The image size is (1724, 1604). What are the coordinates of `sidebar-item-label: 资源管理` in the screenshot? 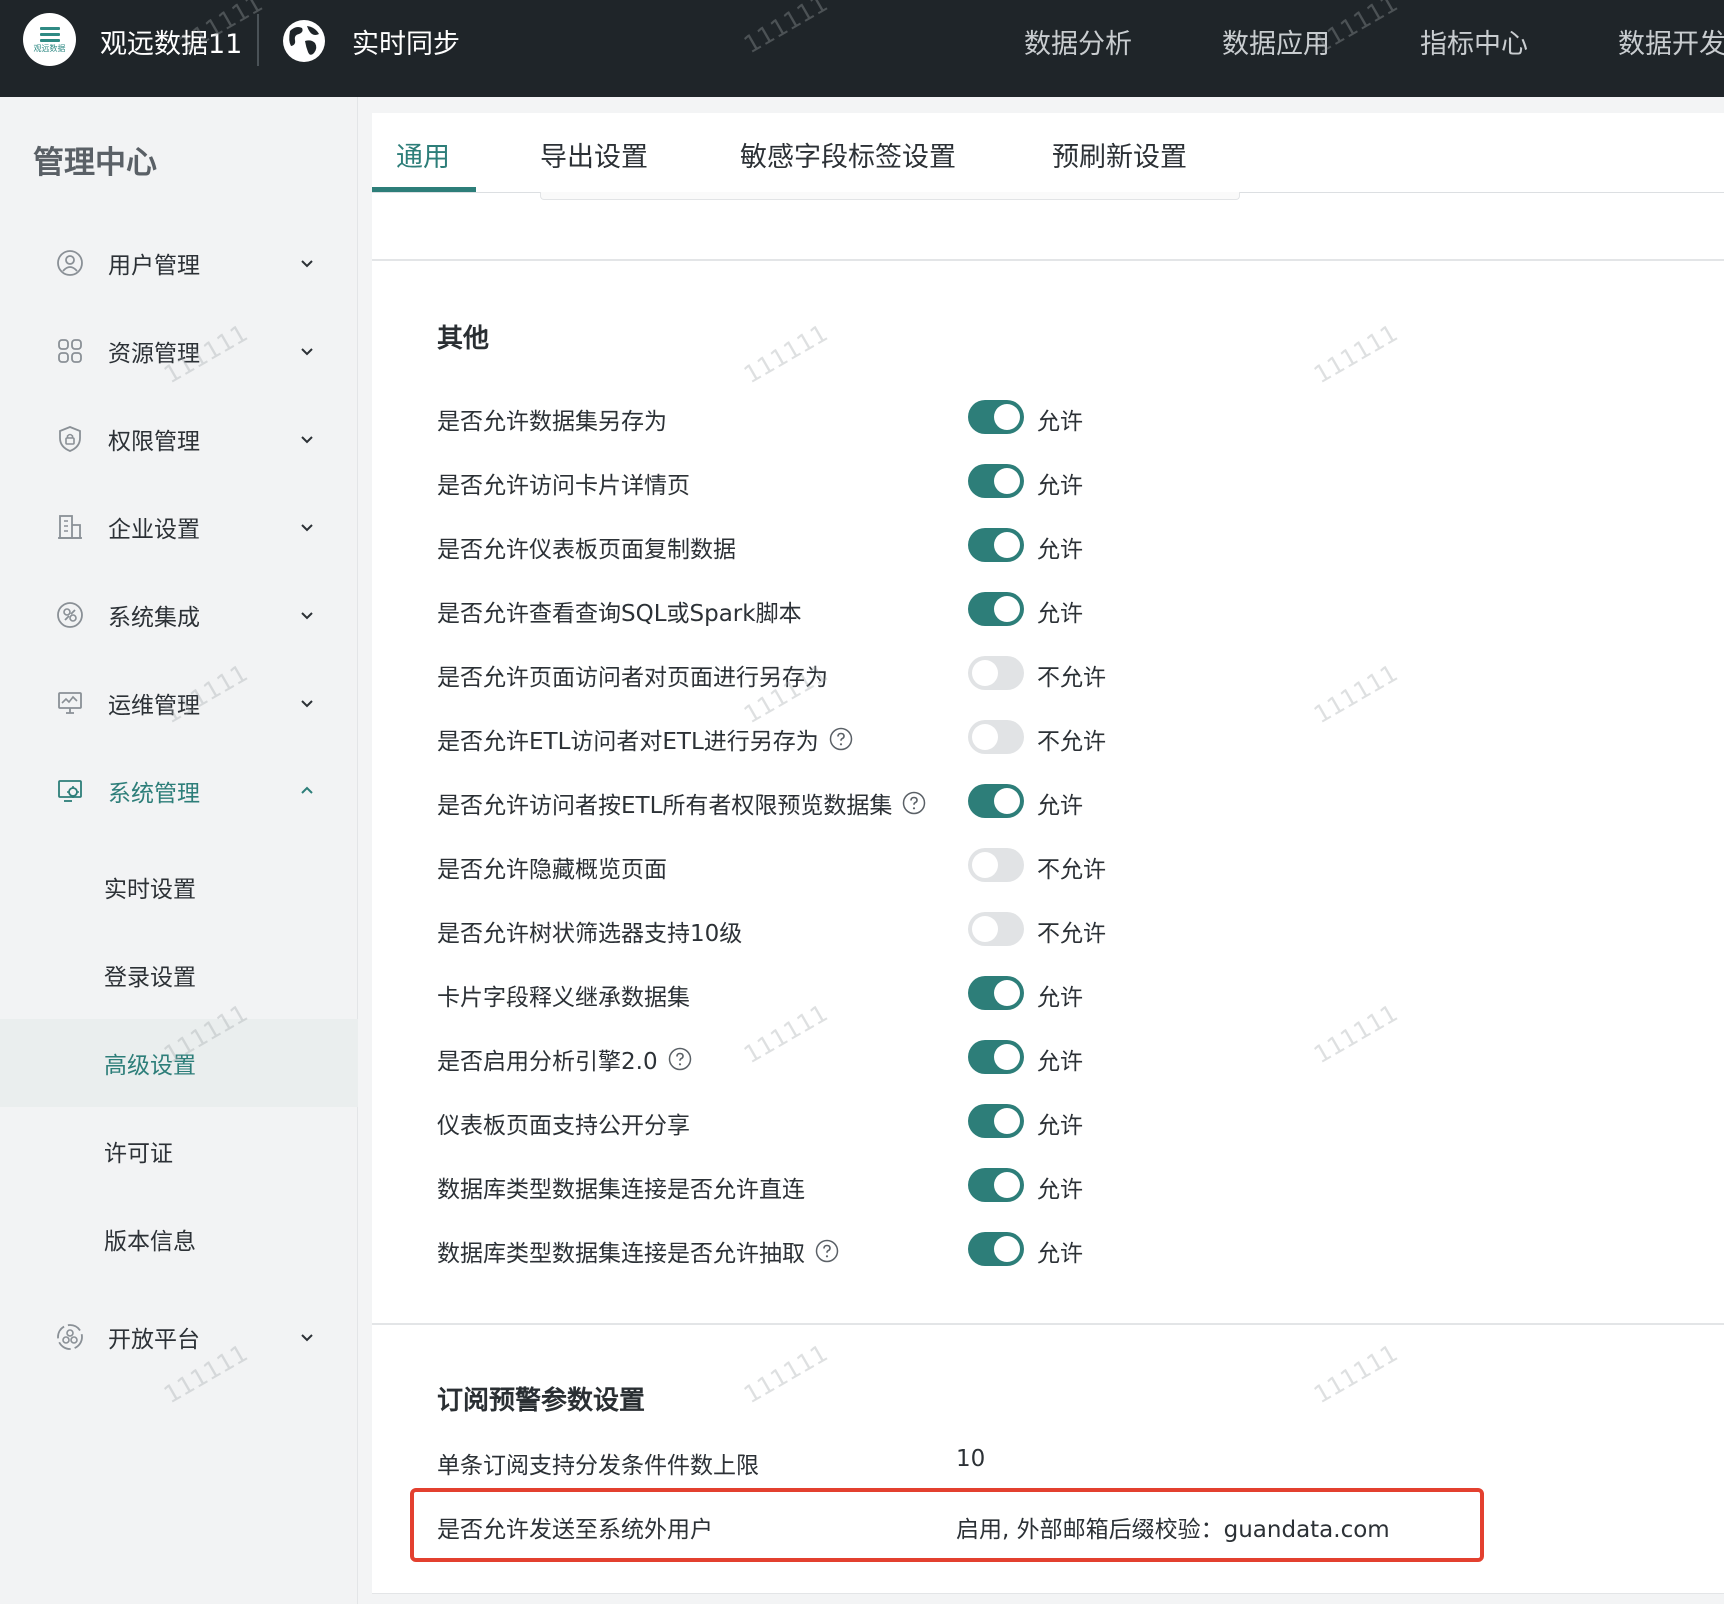 It's located at (154, 354).